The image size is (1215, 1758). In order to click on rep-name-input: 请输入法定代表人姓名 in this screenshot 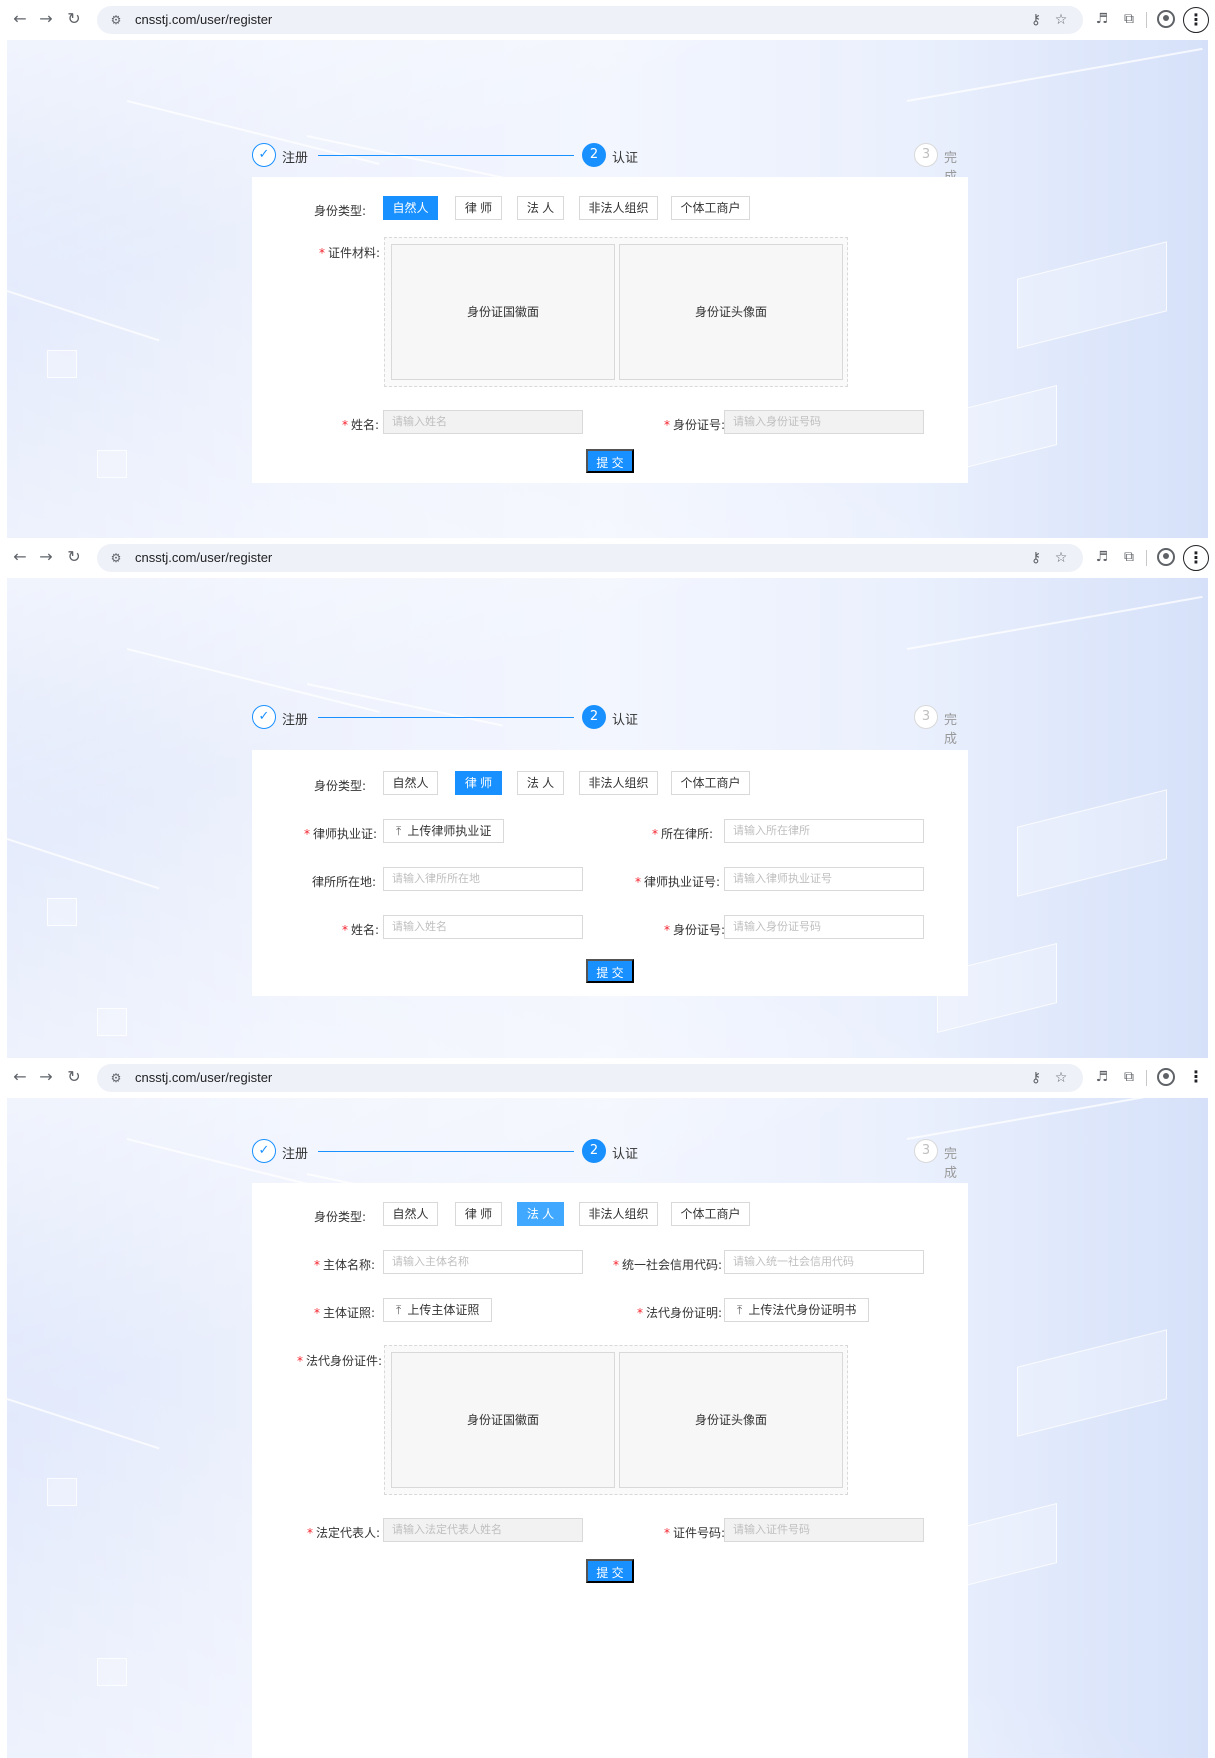, I will do `click(483, 1530)`.